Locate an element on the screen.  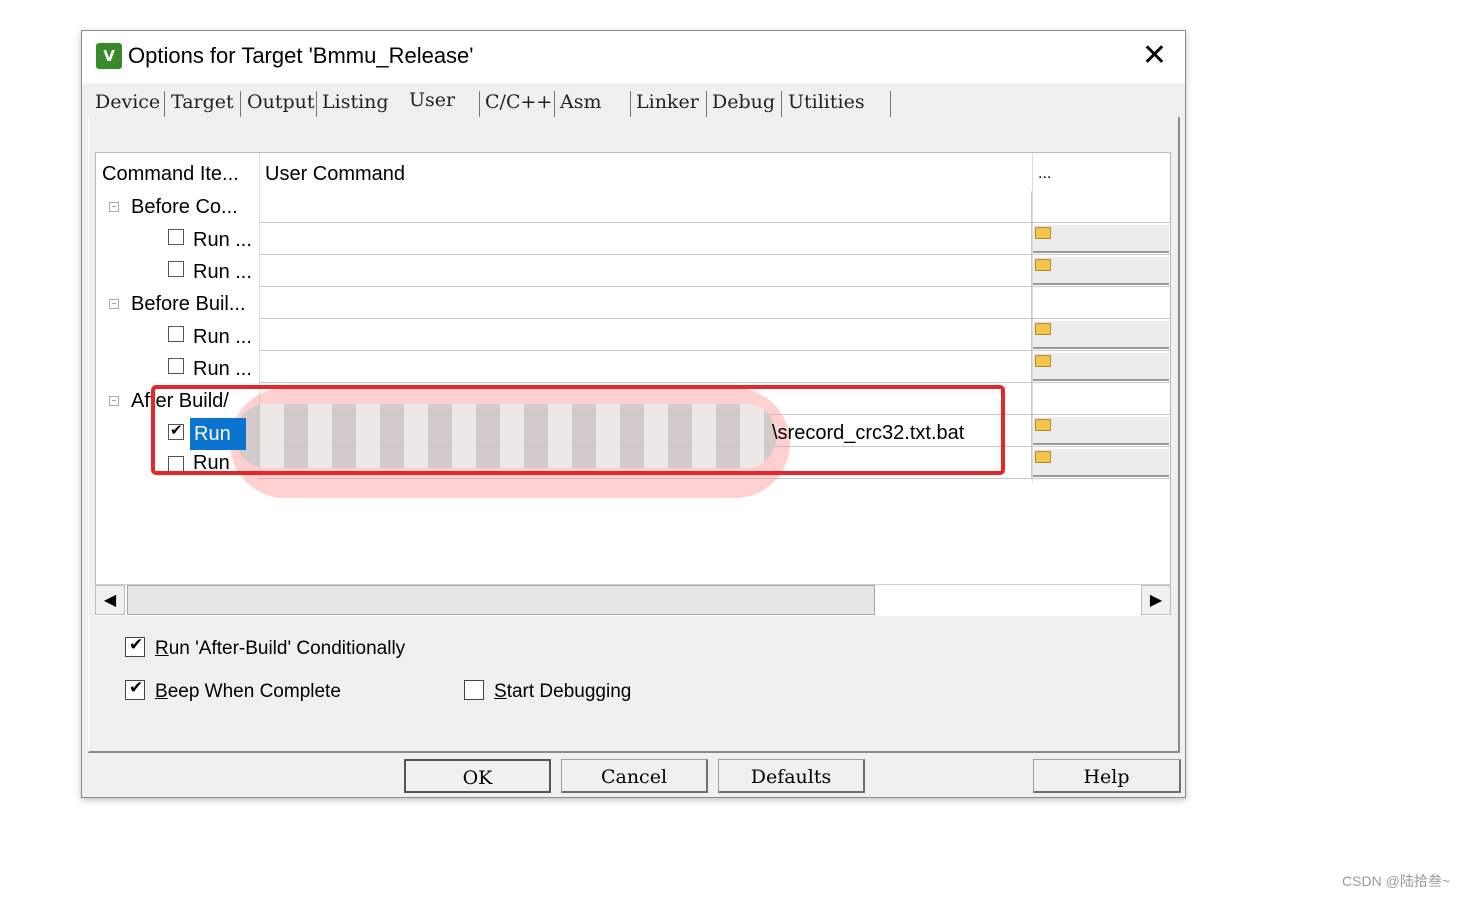
watermark: CSDN @陆拾叁~ is located at coordinates (1396, 881).